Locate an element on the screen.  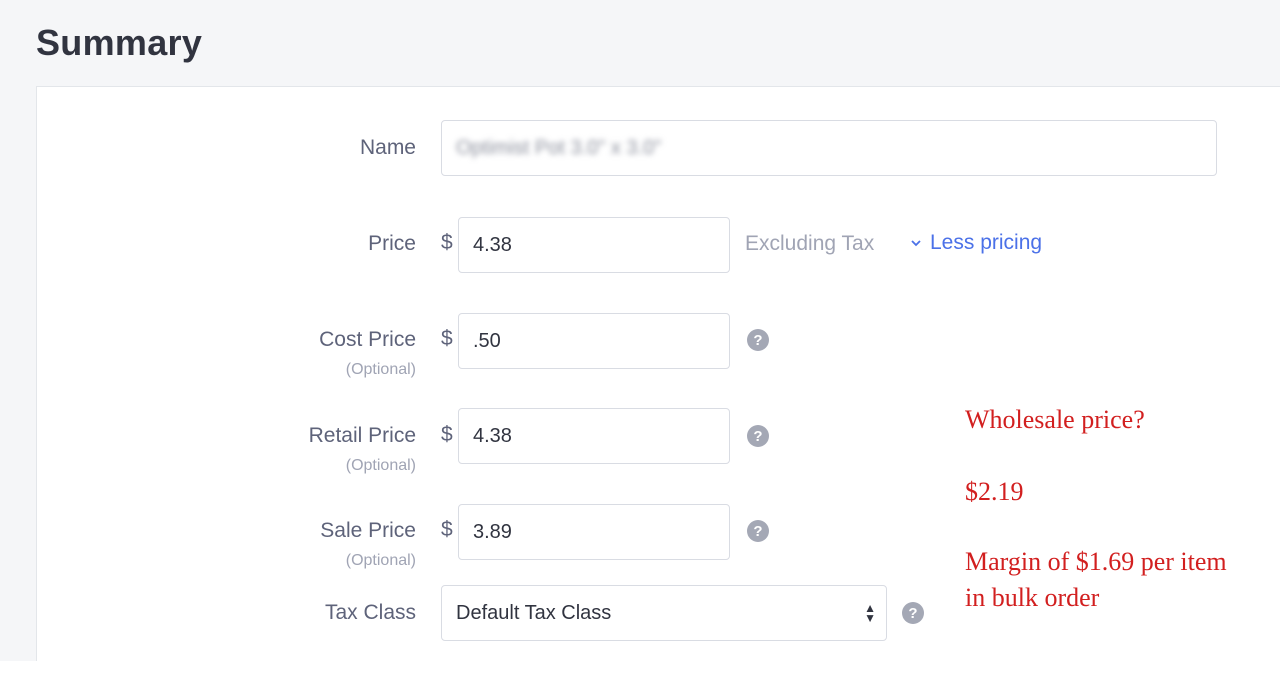
name-label: Name is located at coordinates (387, 147).